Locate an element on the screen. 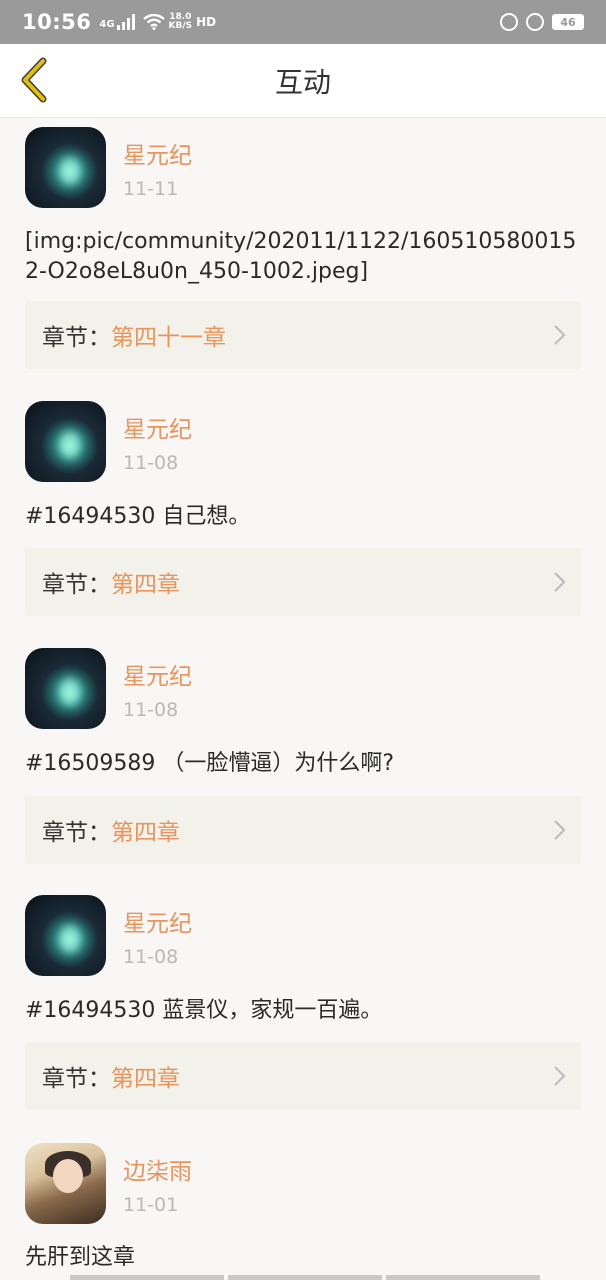 The width and height of the screenshot is (606, 1280). alarm-icon is located at coordinates (535, 22).